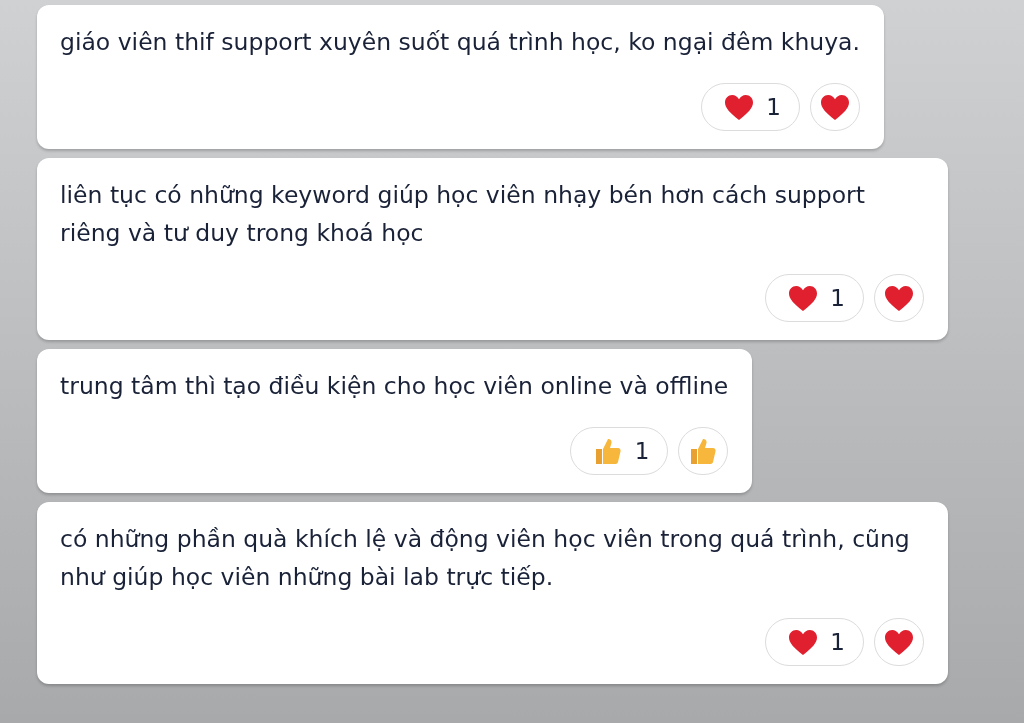  What do you see at coordinates (703, 451) in the screenshot?
I see `thumbs-up-icon` at bounding box center [703, 451].